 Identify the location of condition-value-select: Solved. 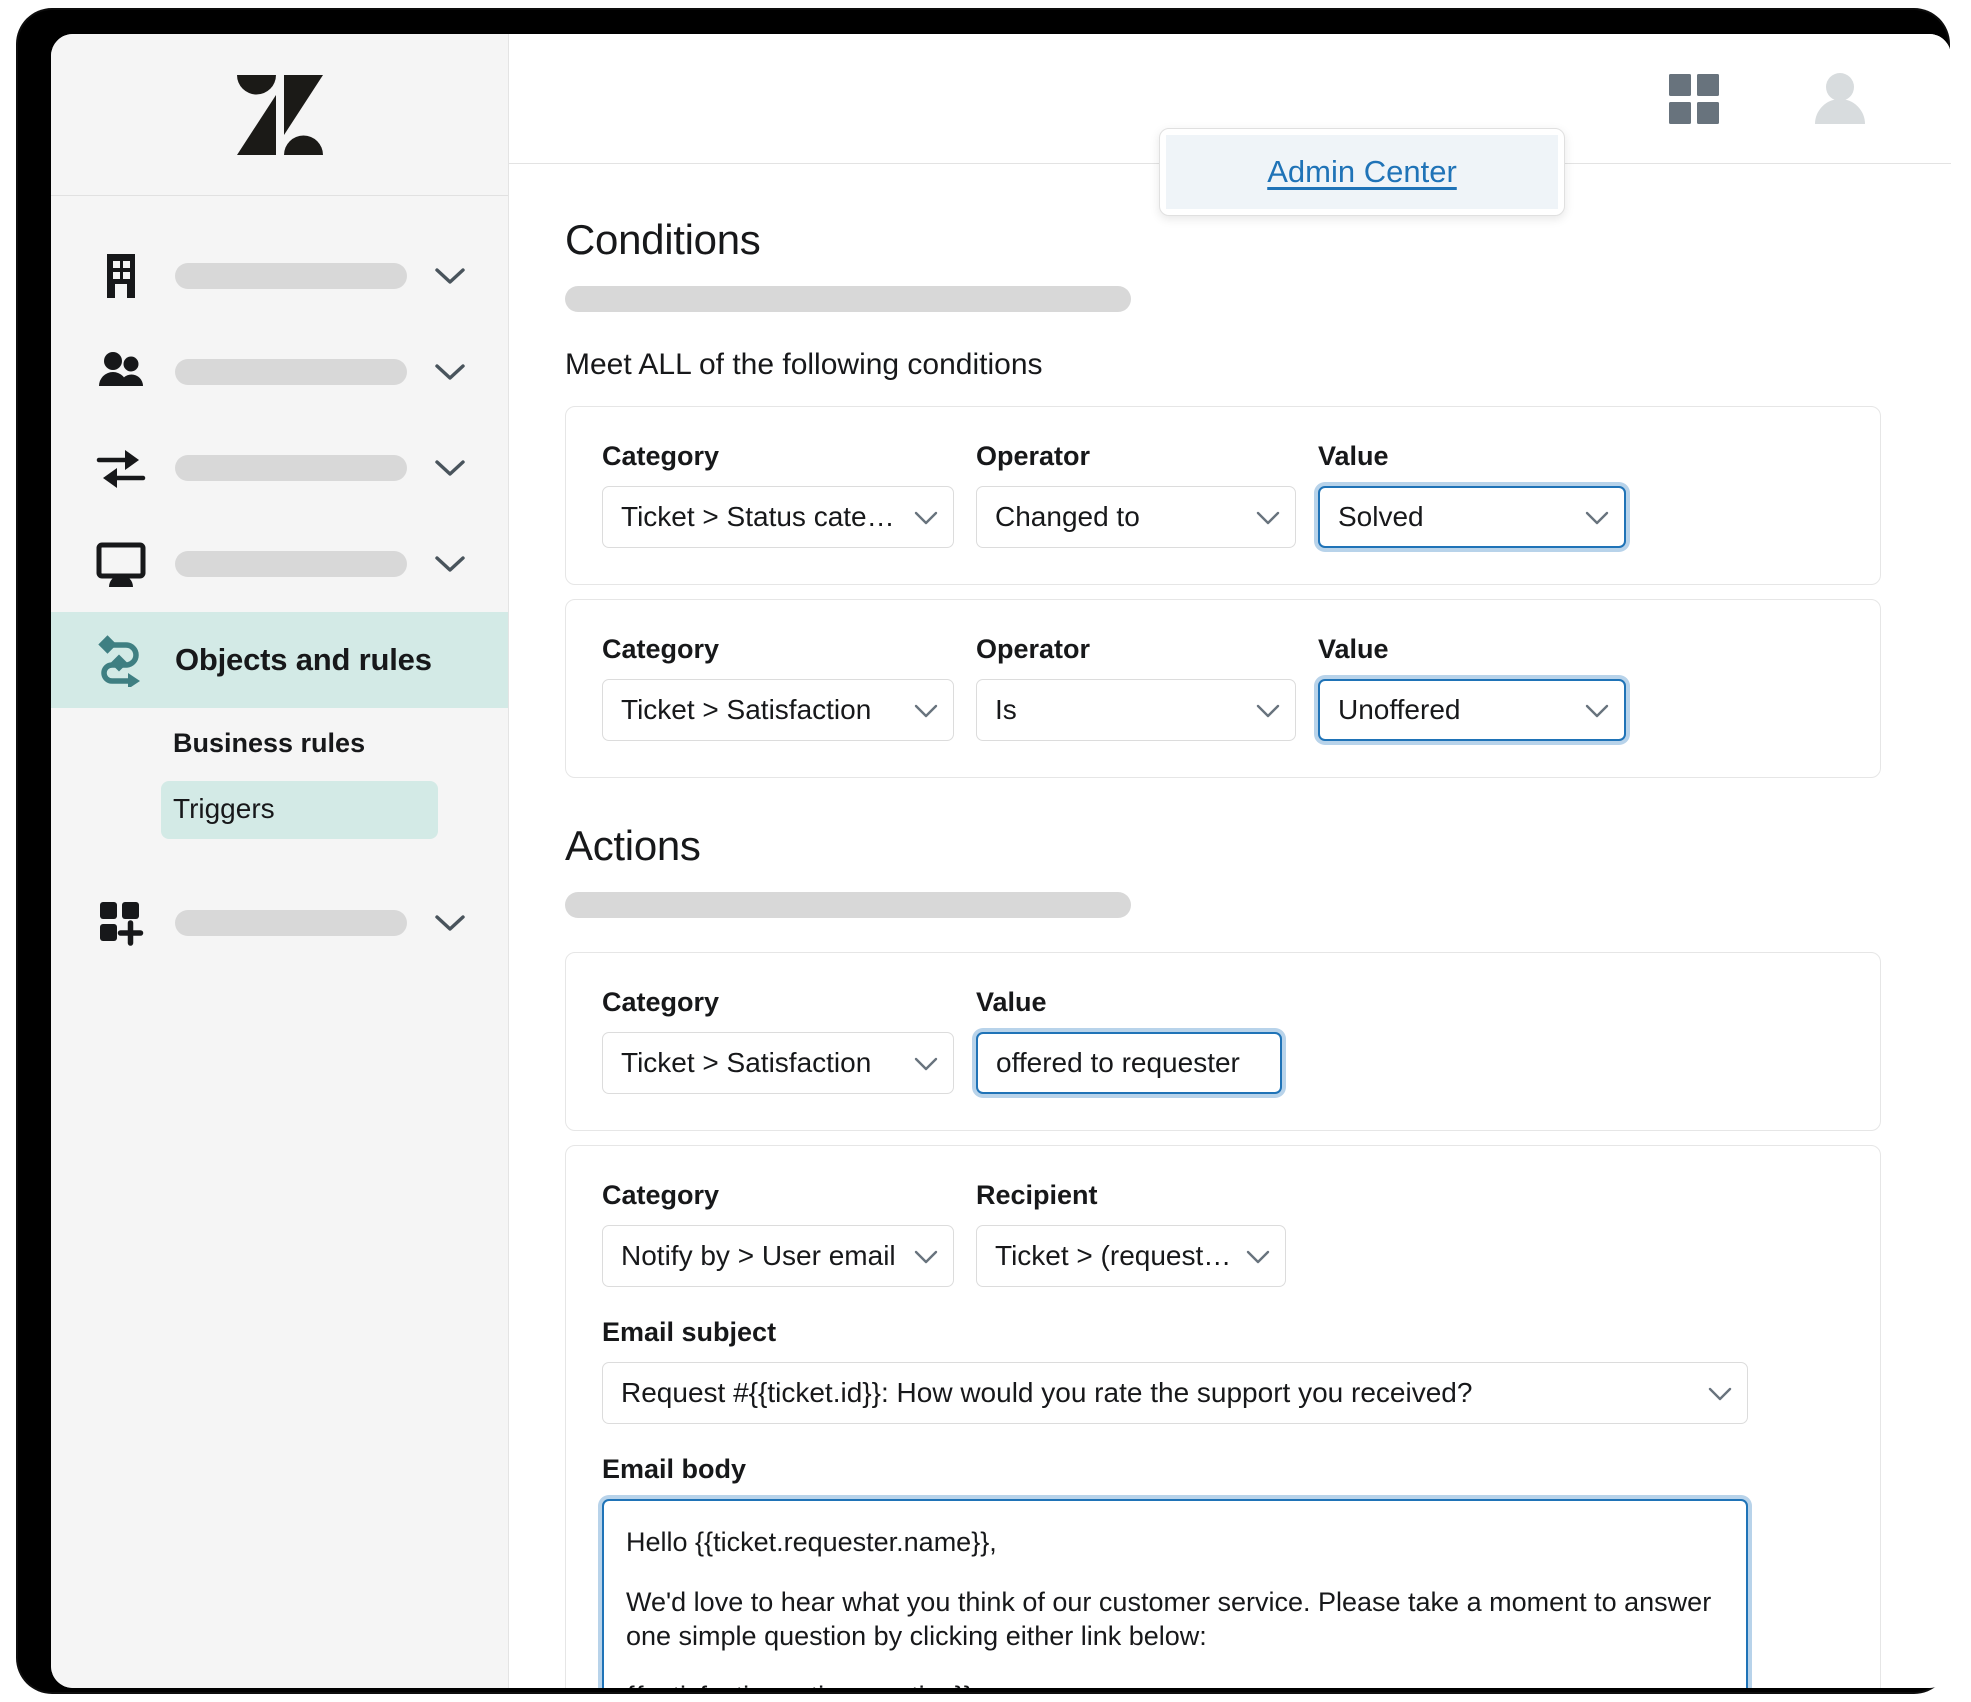
(1472, 517).